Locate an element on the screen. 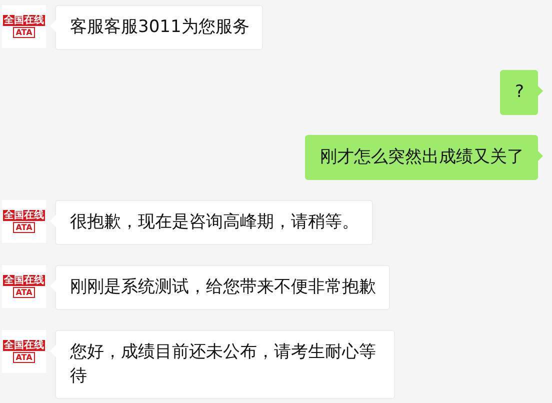 The image size is (552, 403). received-message: 您好，成绩目前还未公布，请考生耐心等待 is located at coordinates (225, 364).